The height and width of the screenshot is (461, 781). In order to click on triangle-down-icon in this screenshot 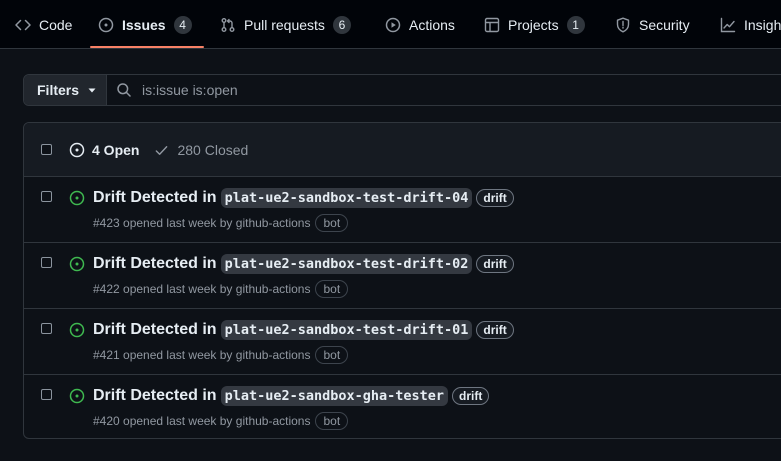, I will do `click(92, 90)`.